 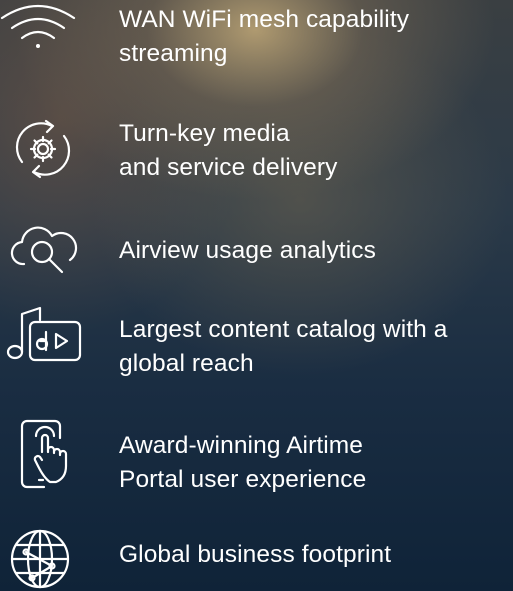 I want to click on globe-icon, so click(x=40, y=559).